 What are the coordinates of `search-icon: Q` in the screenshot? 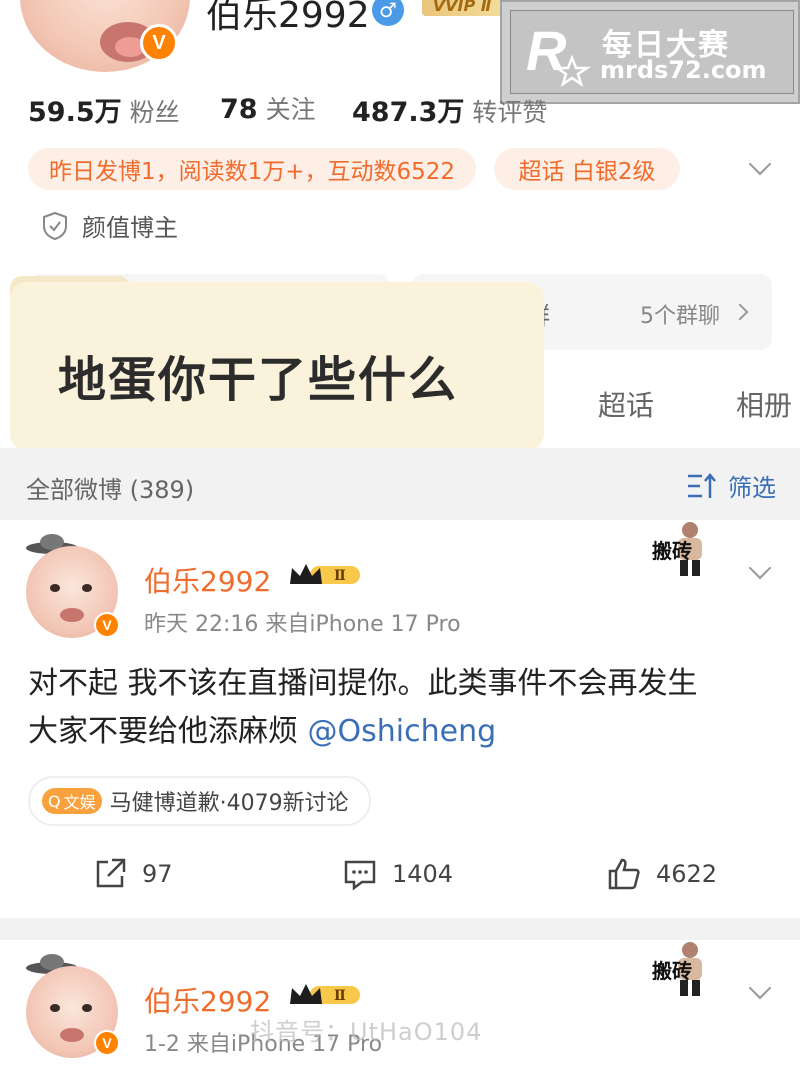 It's located at (54, 801).